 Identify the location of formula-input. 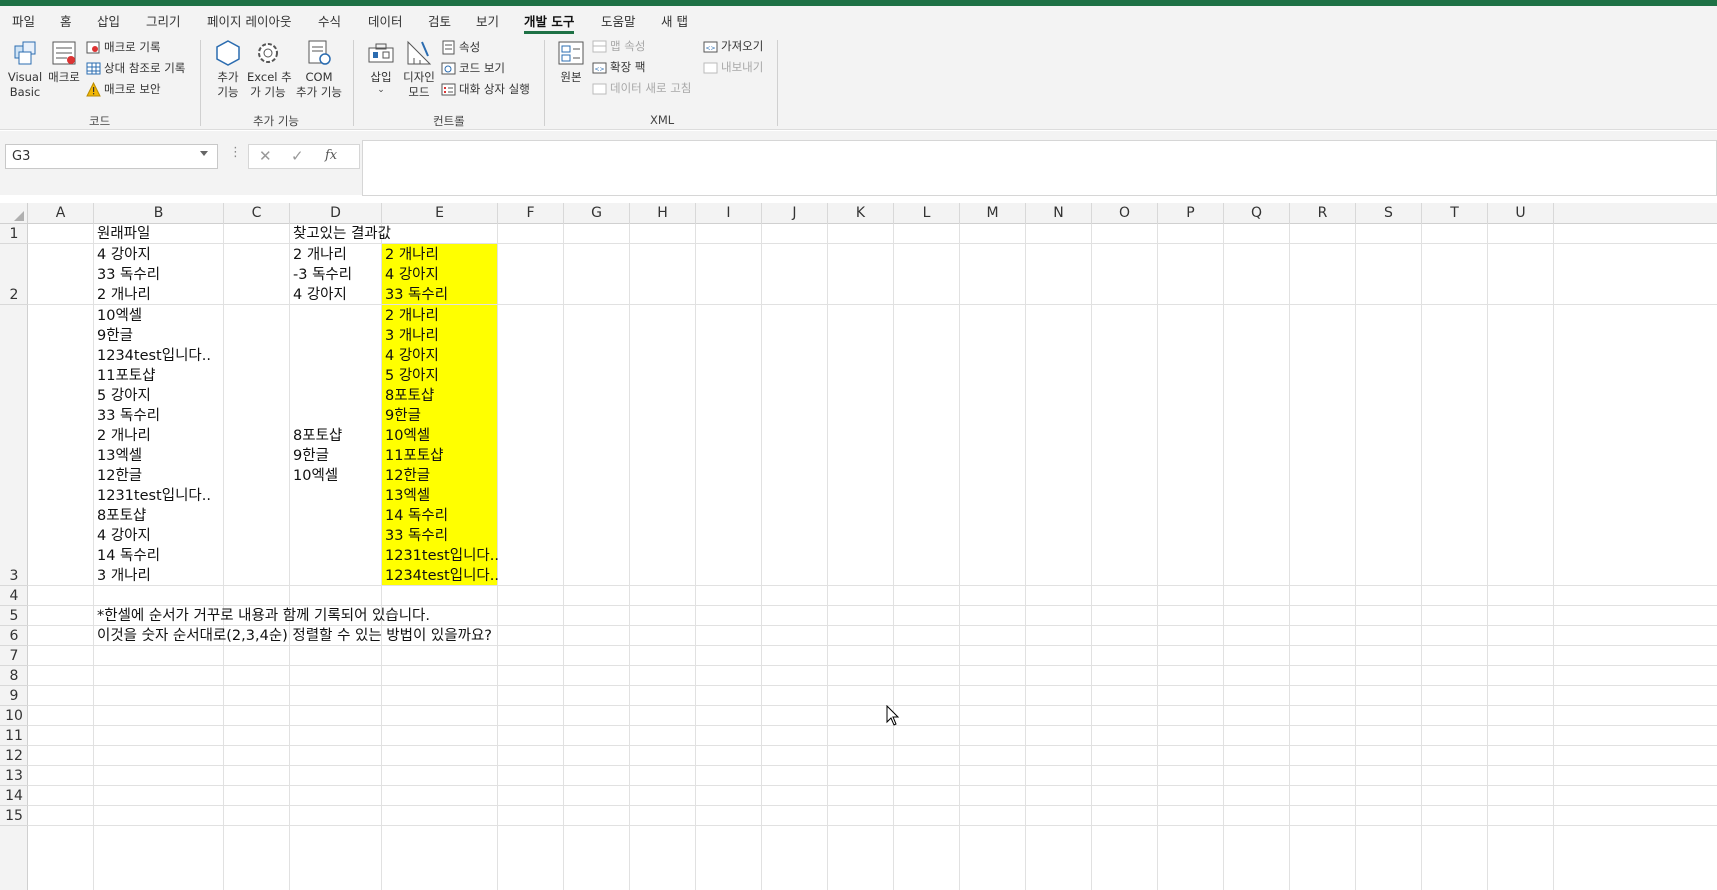
(1039, 168).